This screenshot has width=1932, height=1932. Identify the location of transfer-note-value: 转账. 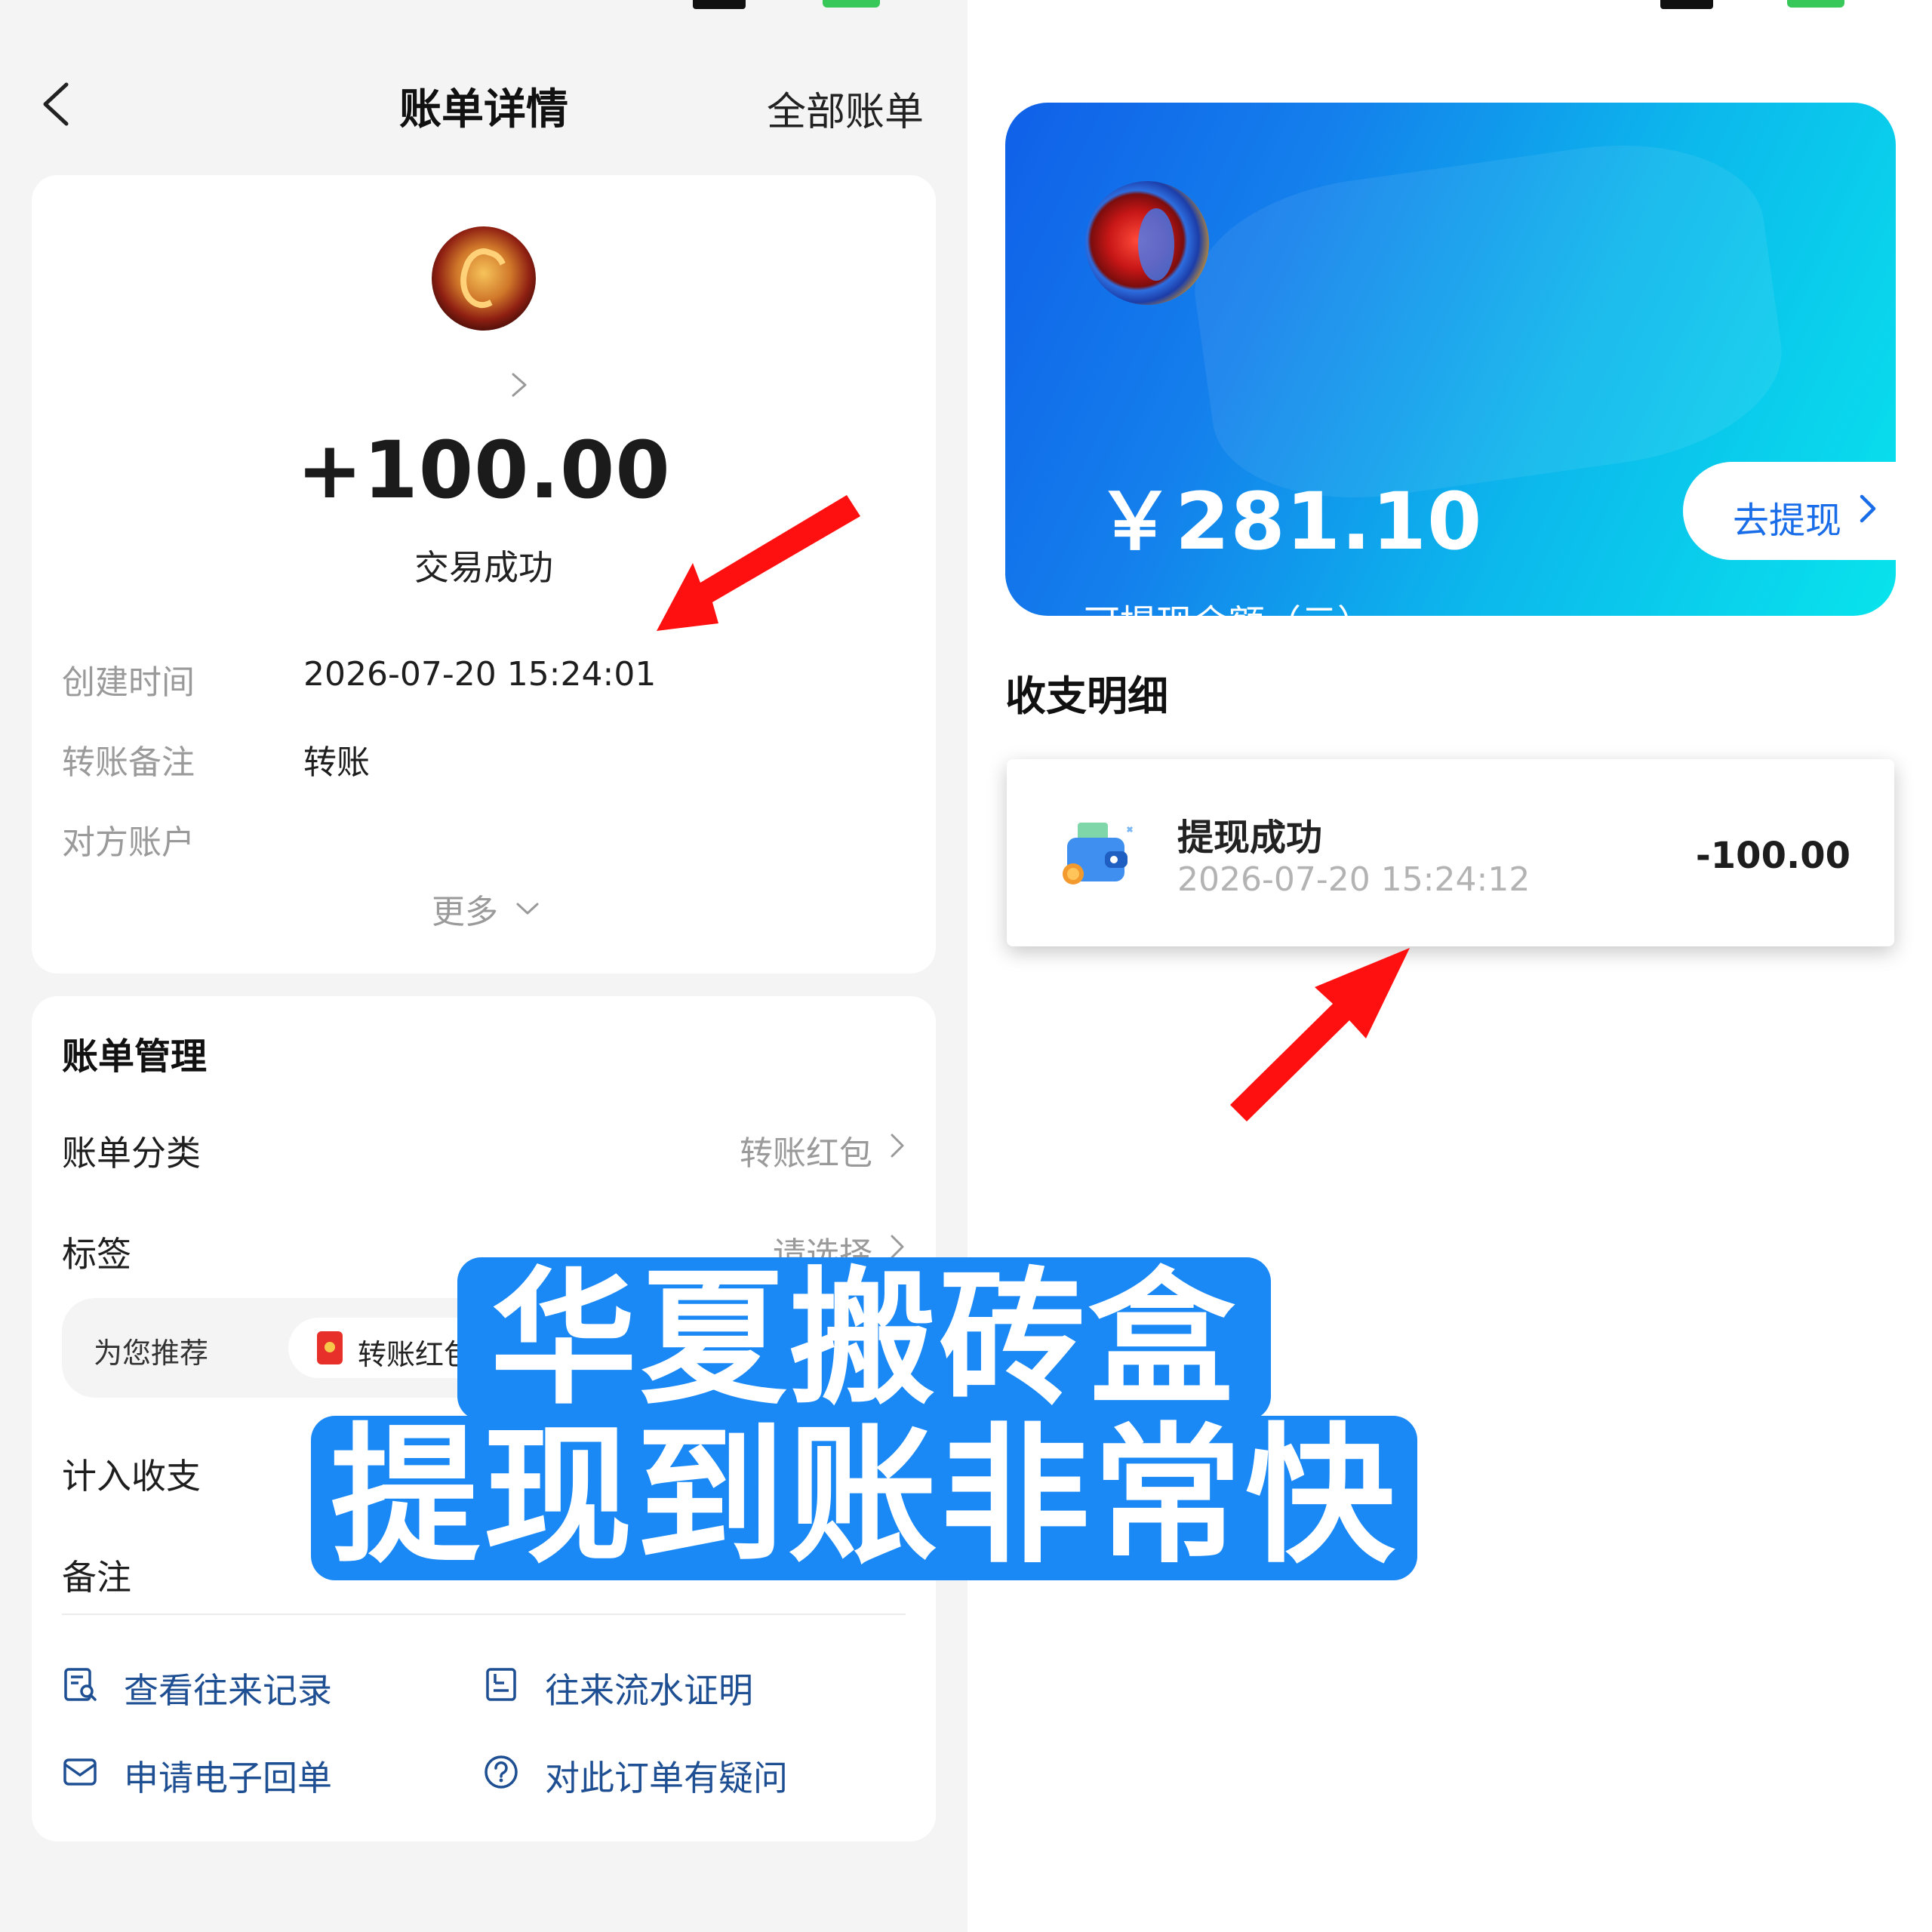
(336, 762).